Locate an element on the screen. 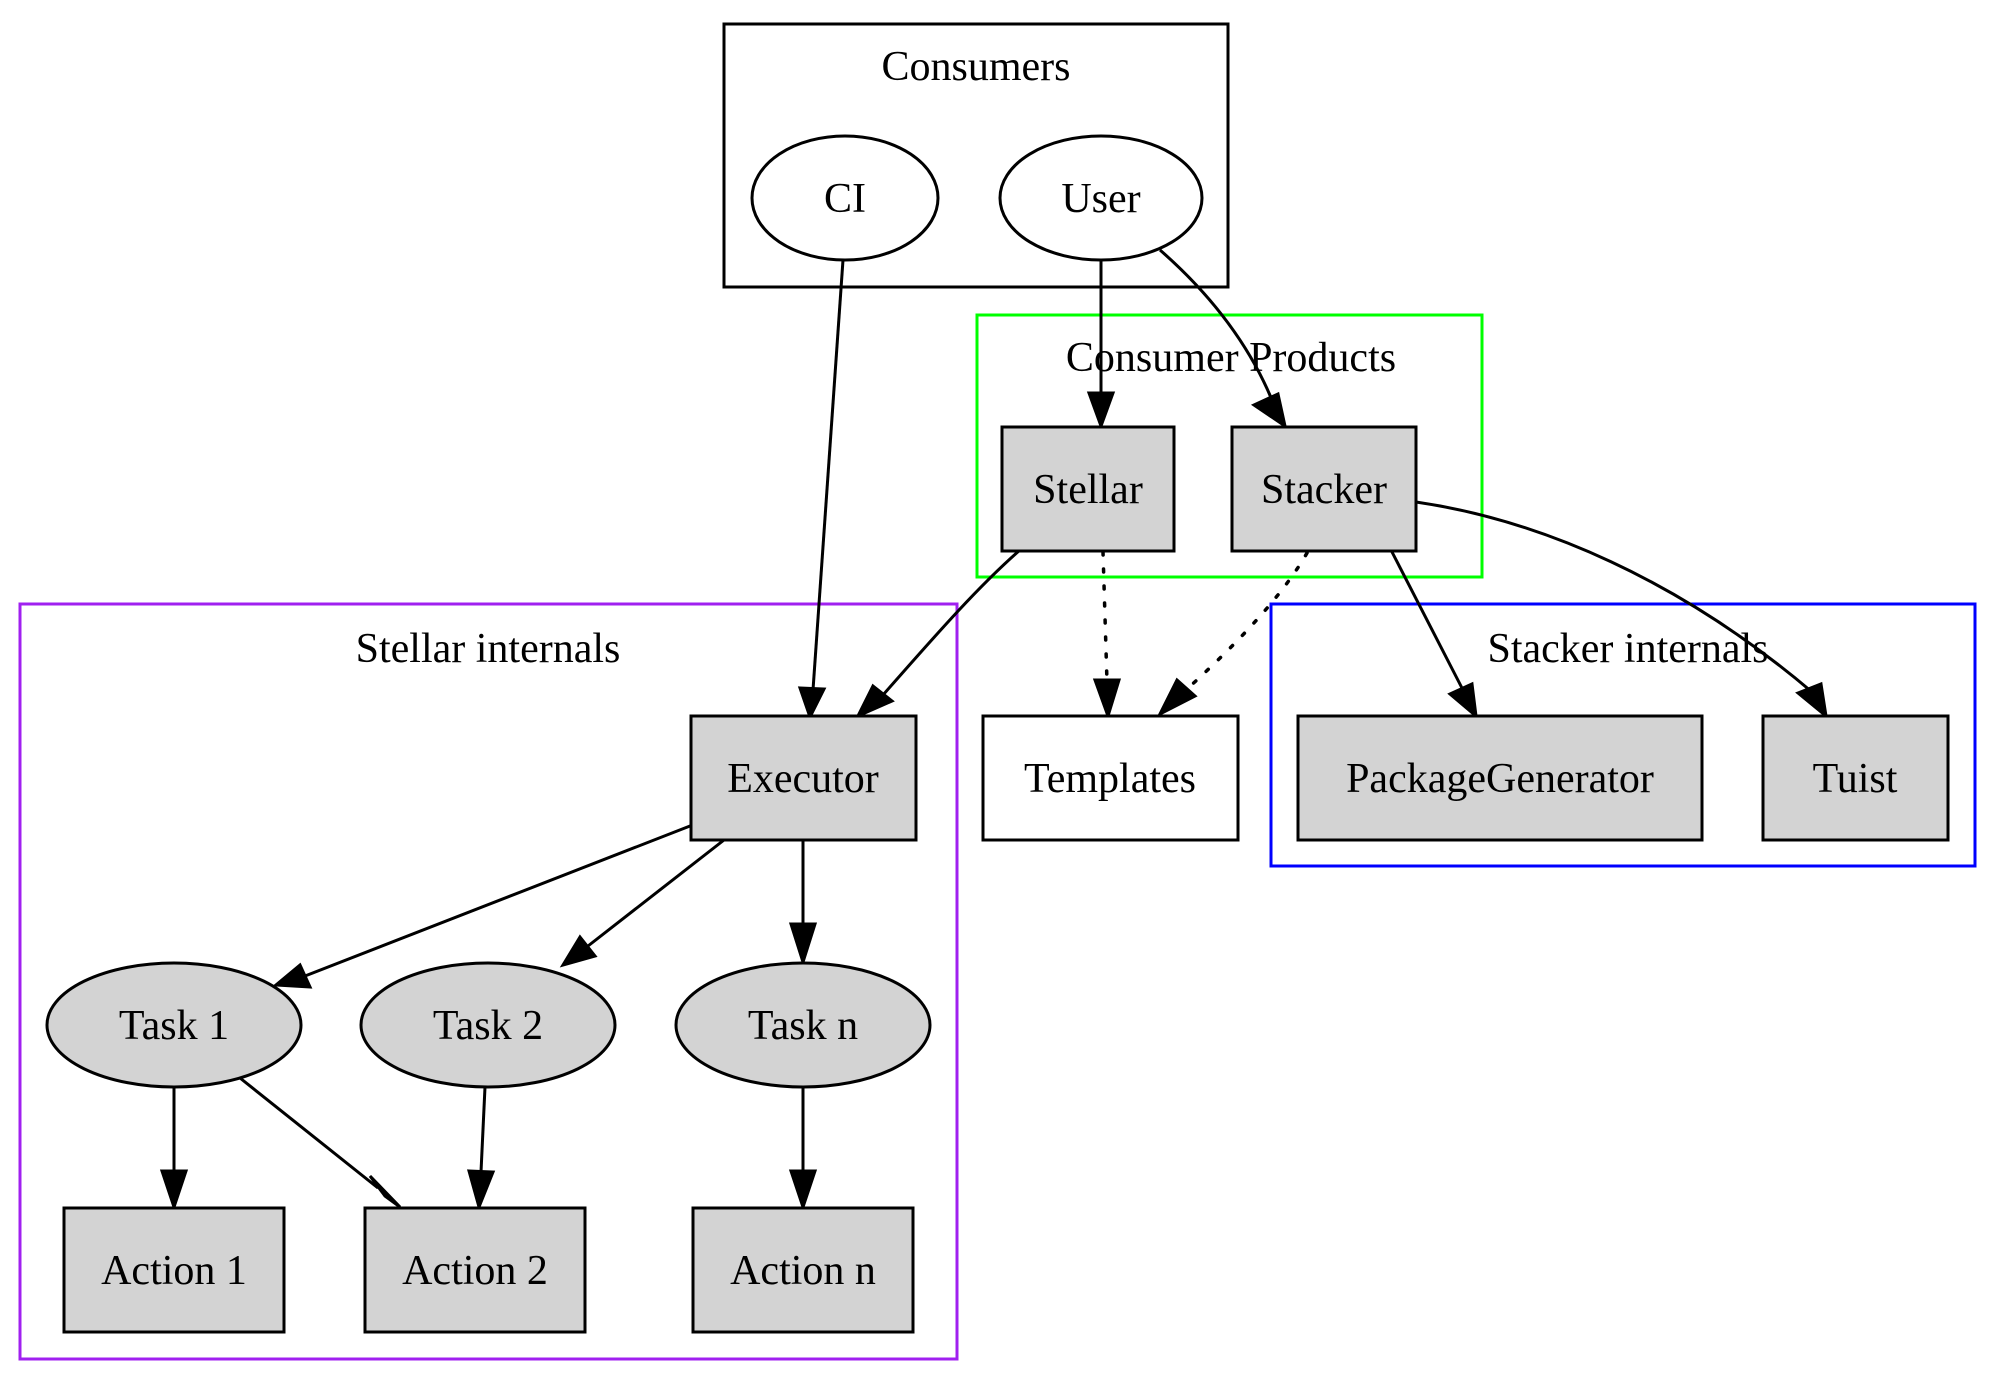 The height and width of the screenshot is (1395, 2000). edge-task1-action2 is located at coordinates (309, 1133).